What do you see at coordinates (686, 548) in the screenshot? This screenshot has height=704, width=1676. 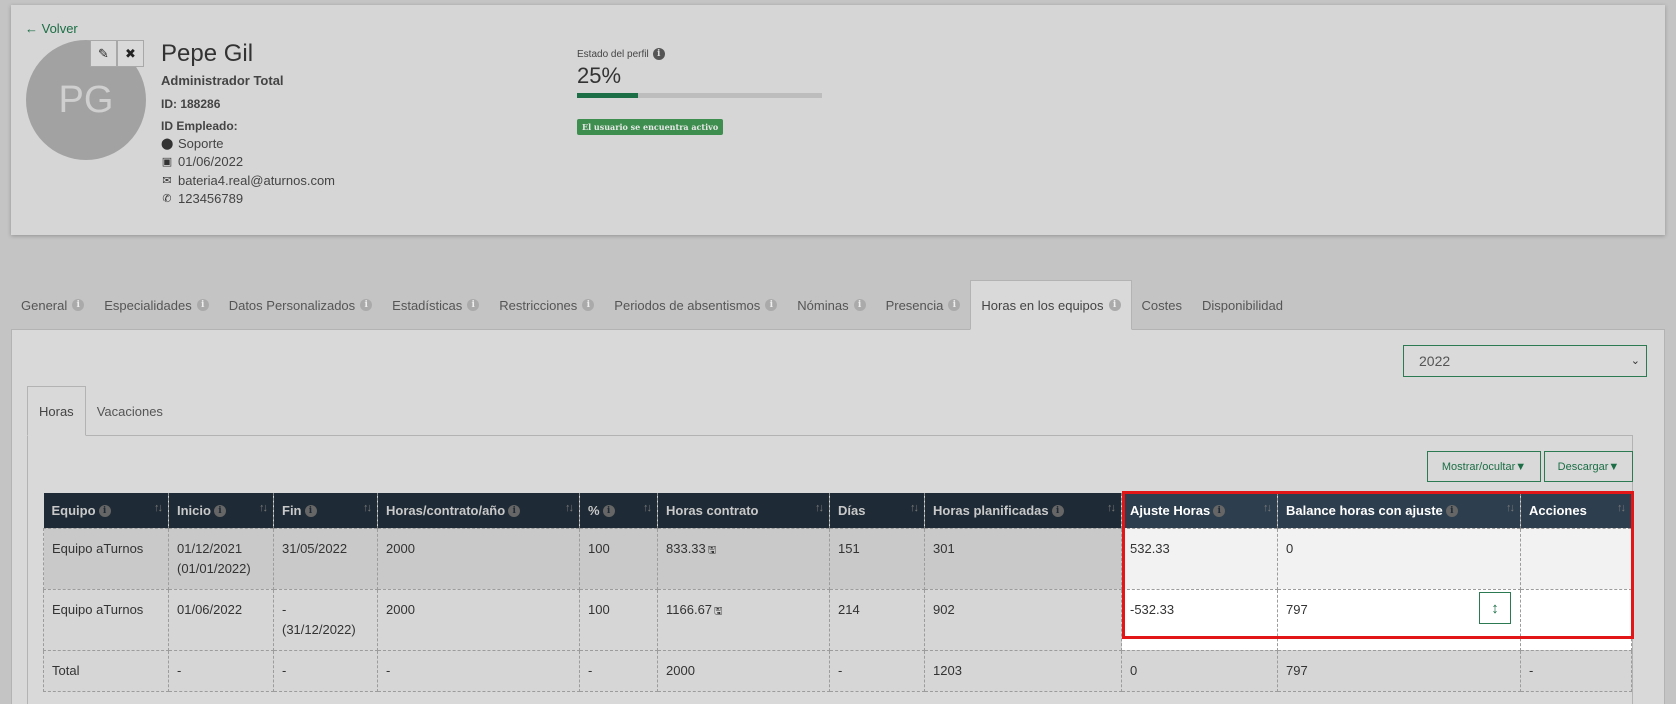 I see `cell-value: 833.33` at bounding box center [686, 548].